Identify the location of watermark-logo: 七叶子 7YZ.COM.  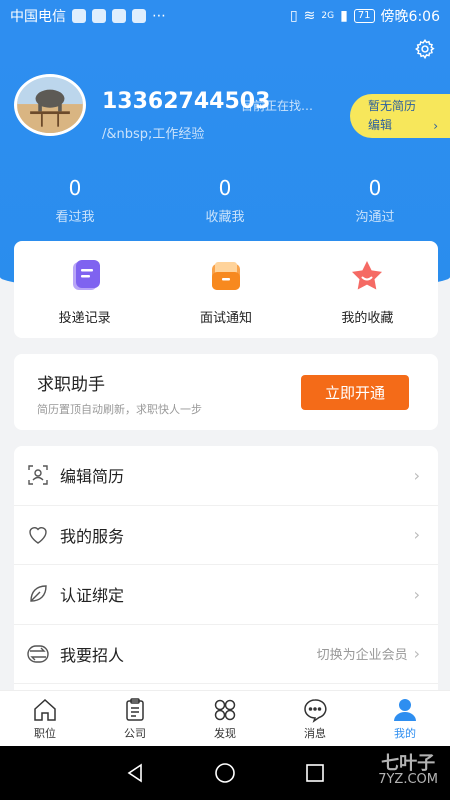
(408, 770).